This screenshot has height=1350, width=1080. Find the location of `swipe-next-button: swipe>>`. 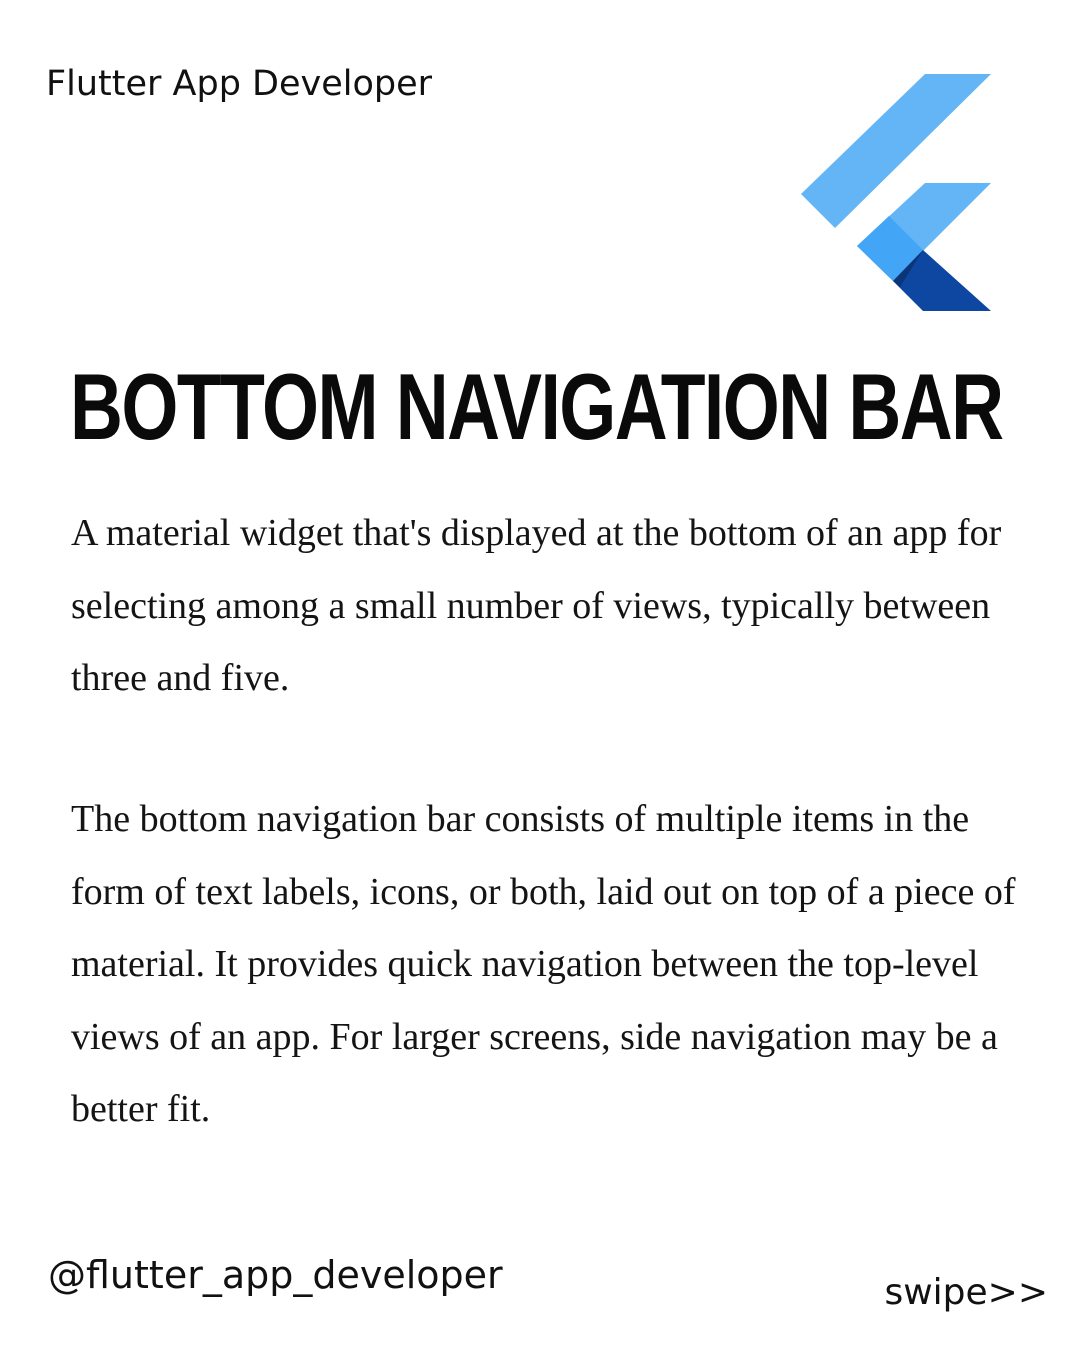

swipe-next-button: swipe>> is located at coordinates (966, 1293).